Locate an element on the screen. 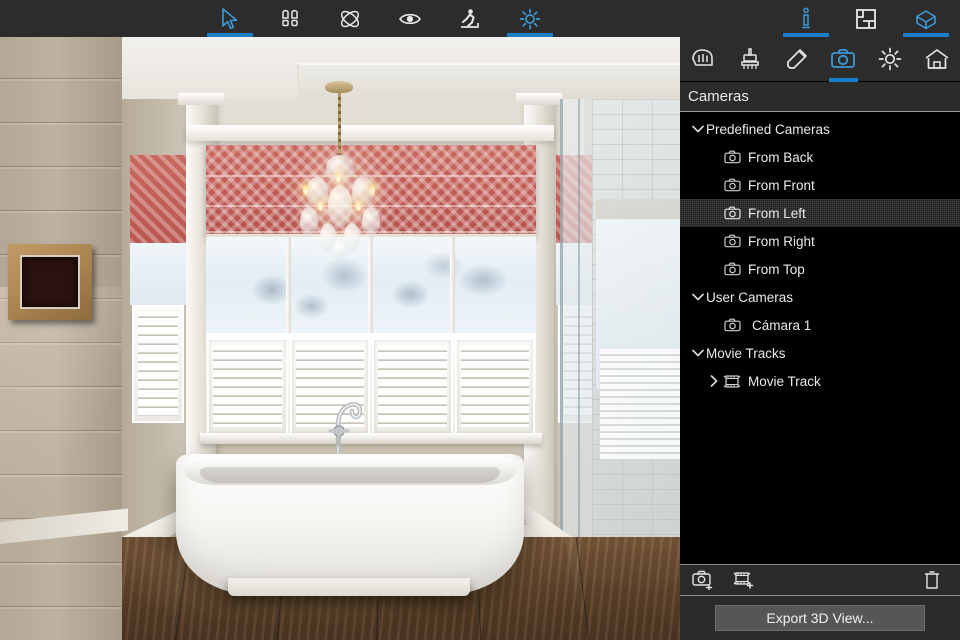 The height and width of the screenshot is (640, 960). walking-person-icon is located at coordinates (470, 18).